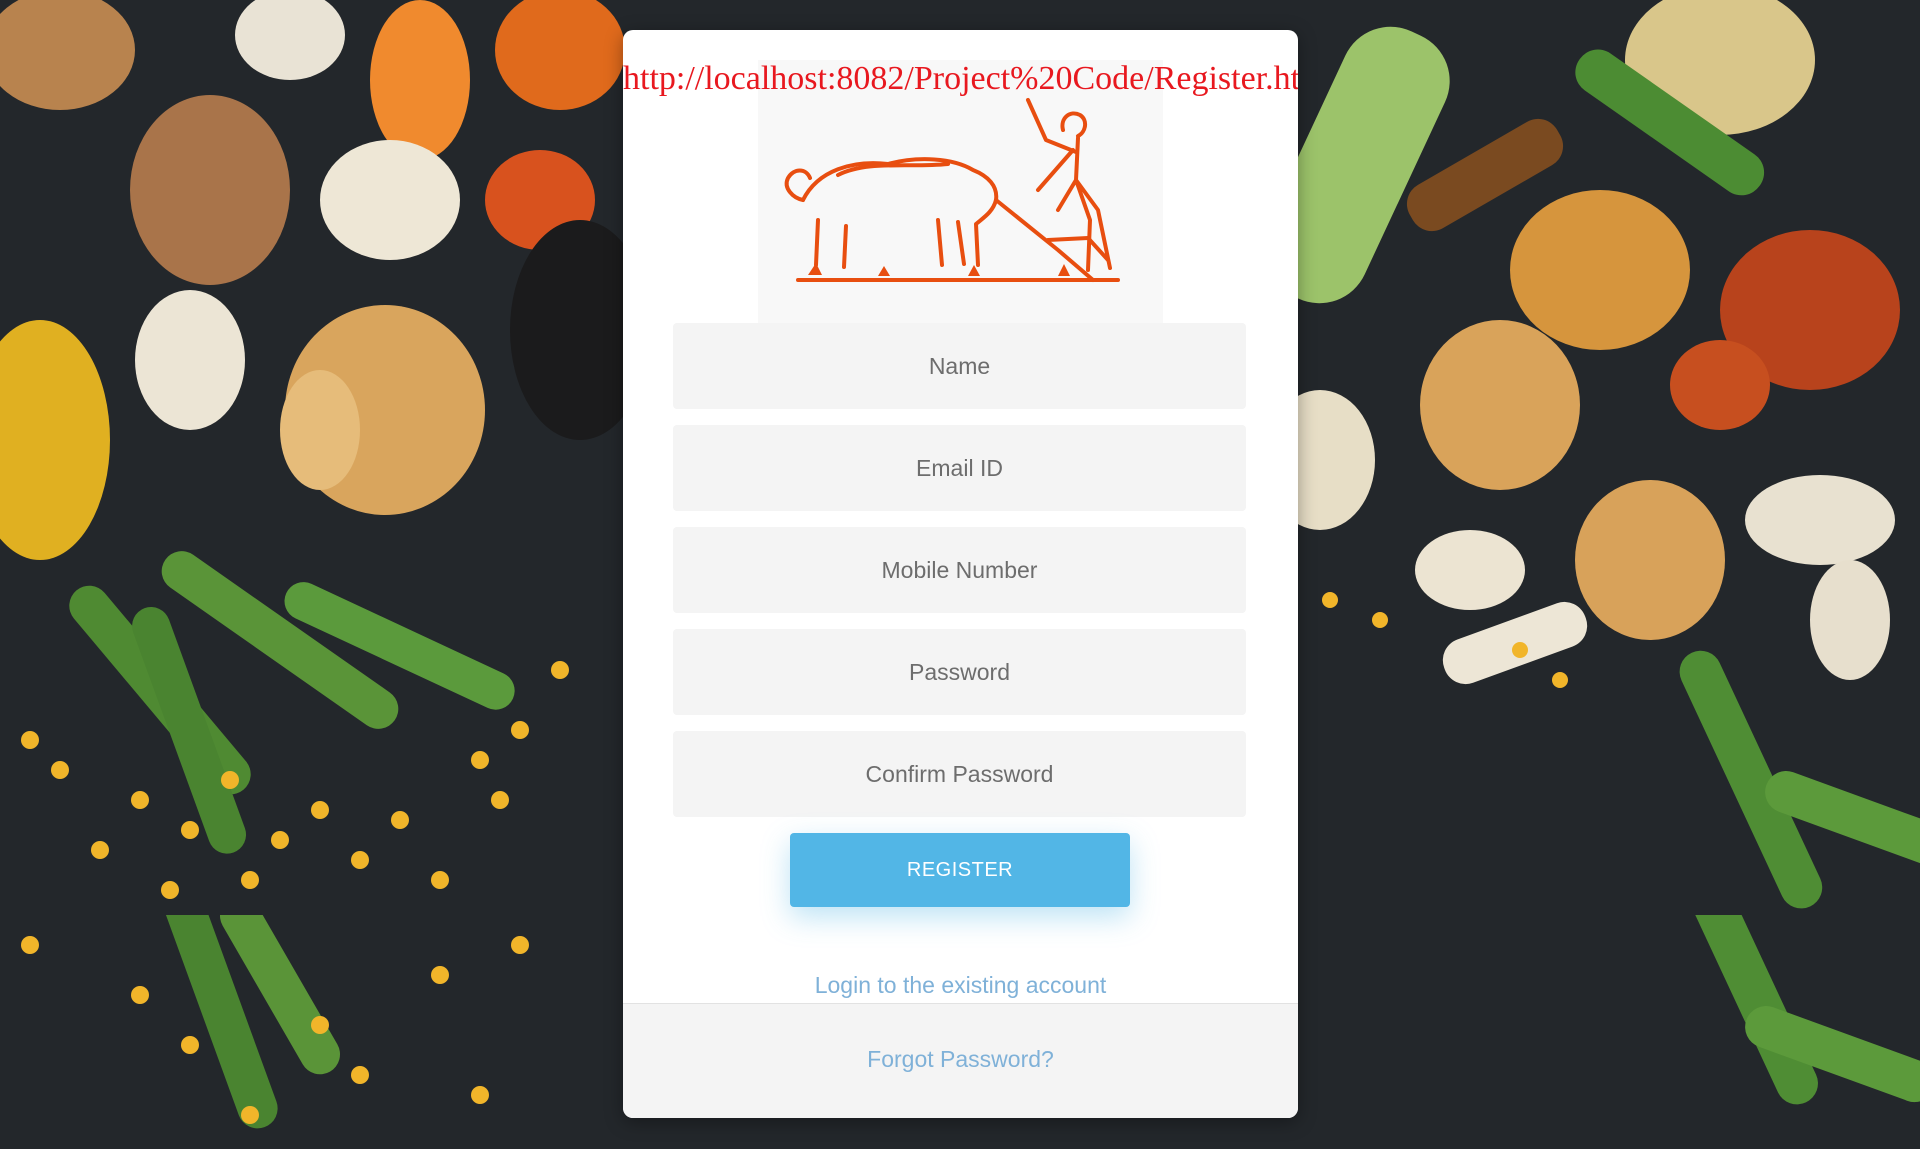  What do you see at coordinates (959, 774) in the screenshot?
I see `confirm-password-input` at bounding box center [959, 774].